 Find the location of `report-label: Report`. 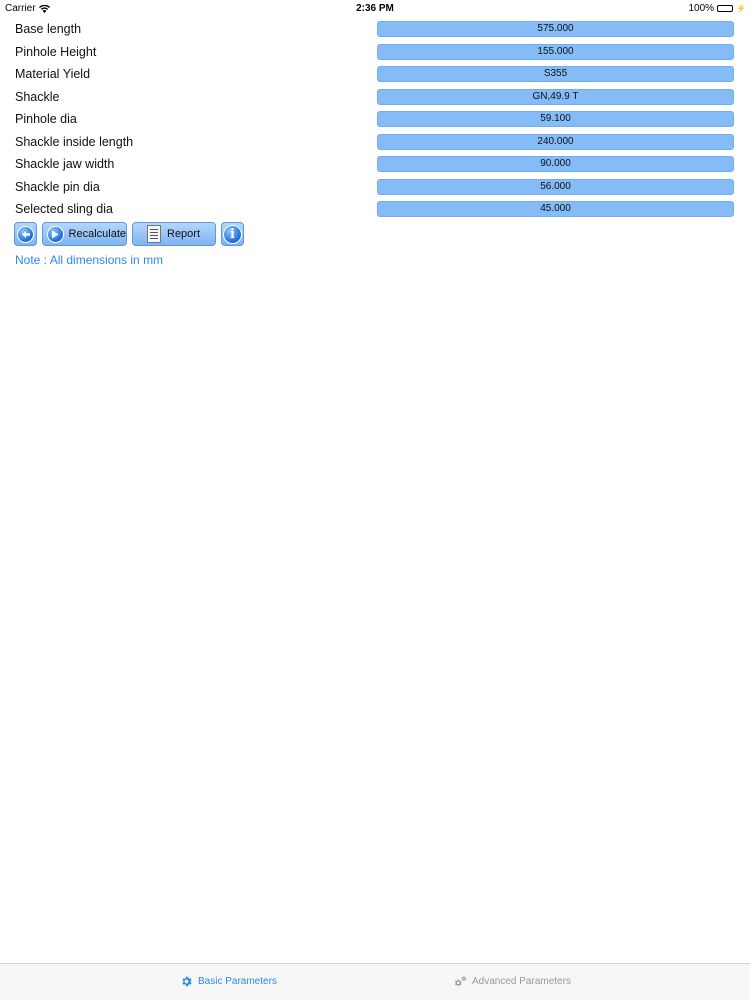

report-label: Report is located at coordinates (184, 234).